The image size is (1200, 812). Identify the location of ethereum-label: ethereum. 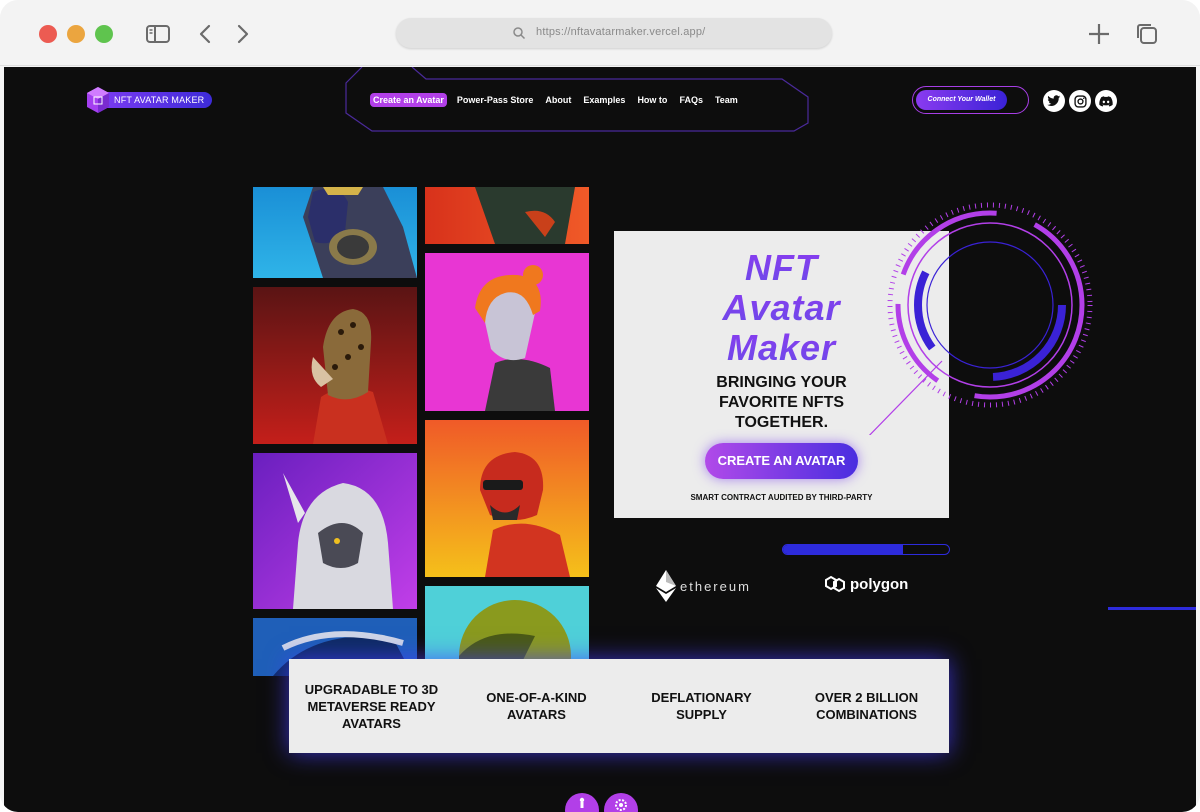
(715, 586).